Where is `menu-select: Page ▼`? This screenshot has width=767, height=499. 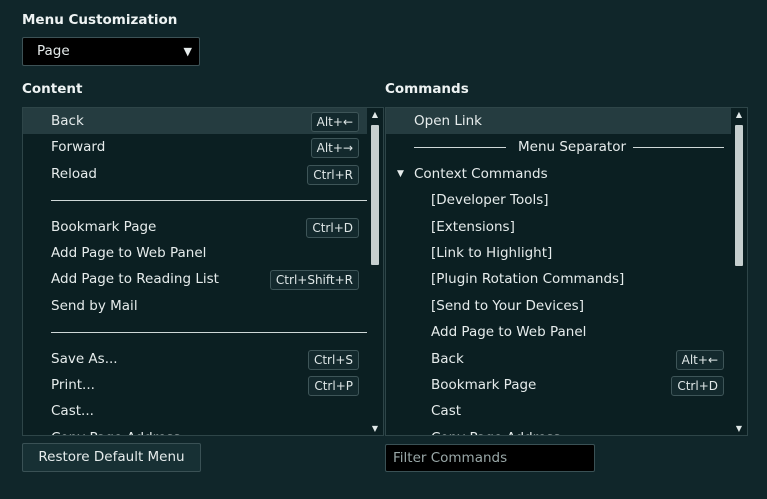
menu-select: Page ▼ is located at coordinates (111, 51).